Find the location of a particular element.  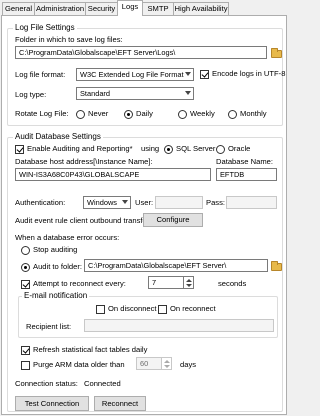

rotate-monthly-radio is located at coordinates (232, 114).